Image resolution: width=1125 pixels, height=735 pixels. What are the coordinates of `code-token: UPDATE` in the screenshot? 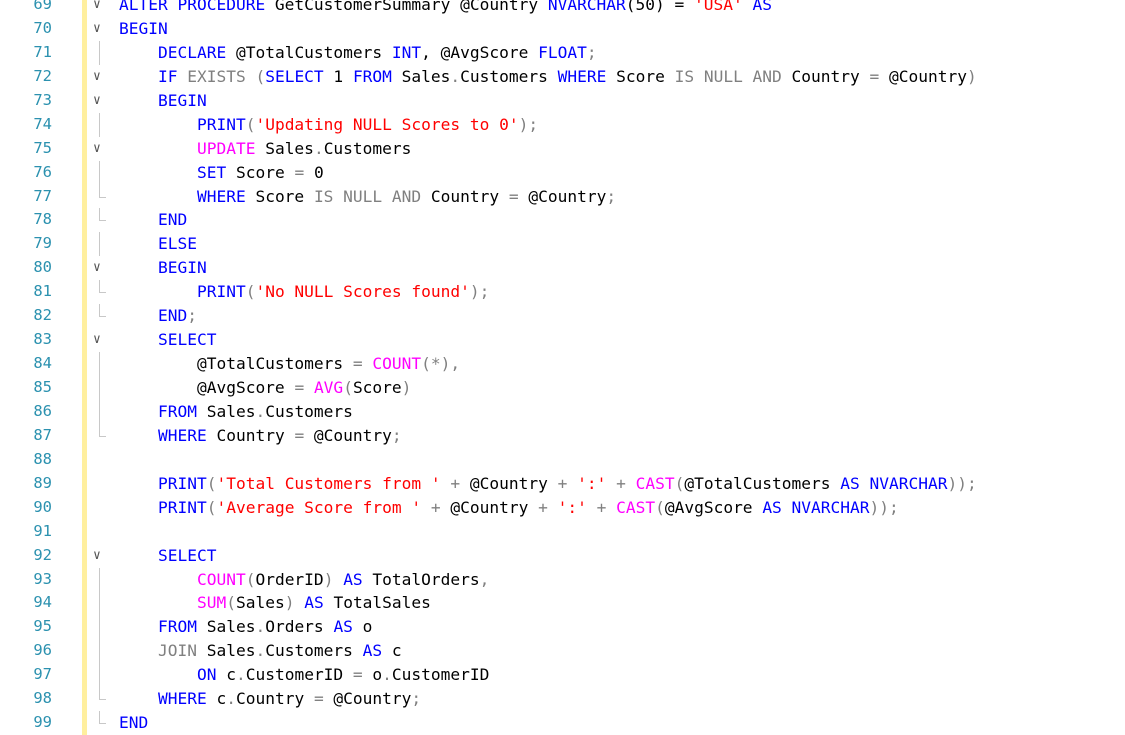 It's located at (226, 148).